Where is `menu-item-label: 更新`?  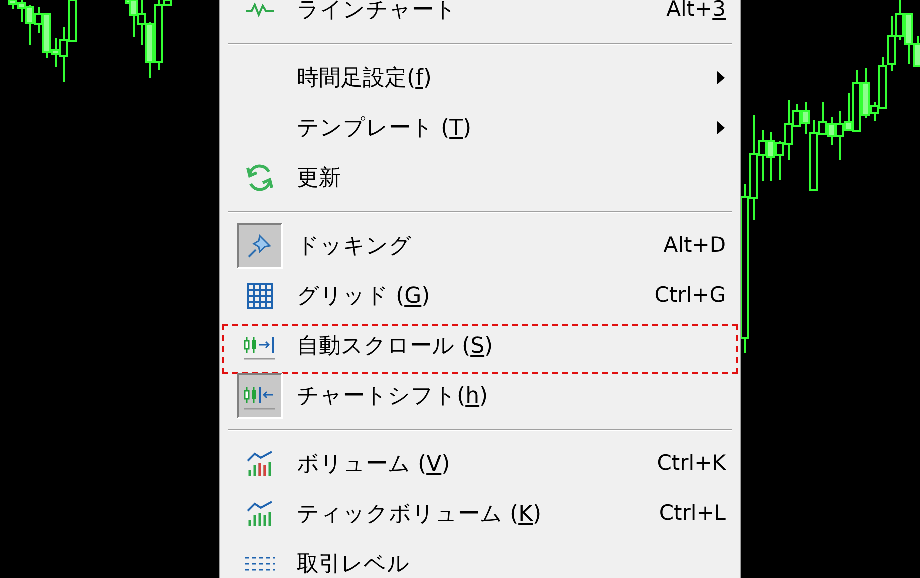
menu-item-label: 更新 is located at coordinates (319, 178).